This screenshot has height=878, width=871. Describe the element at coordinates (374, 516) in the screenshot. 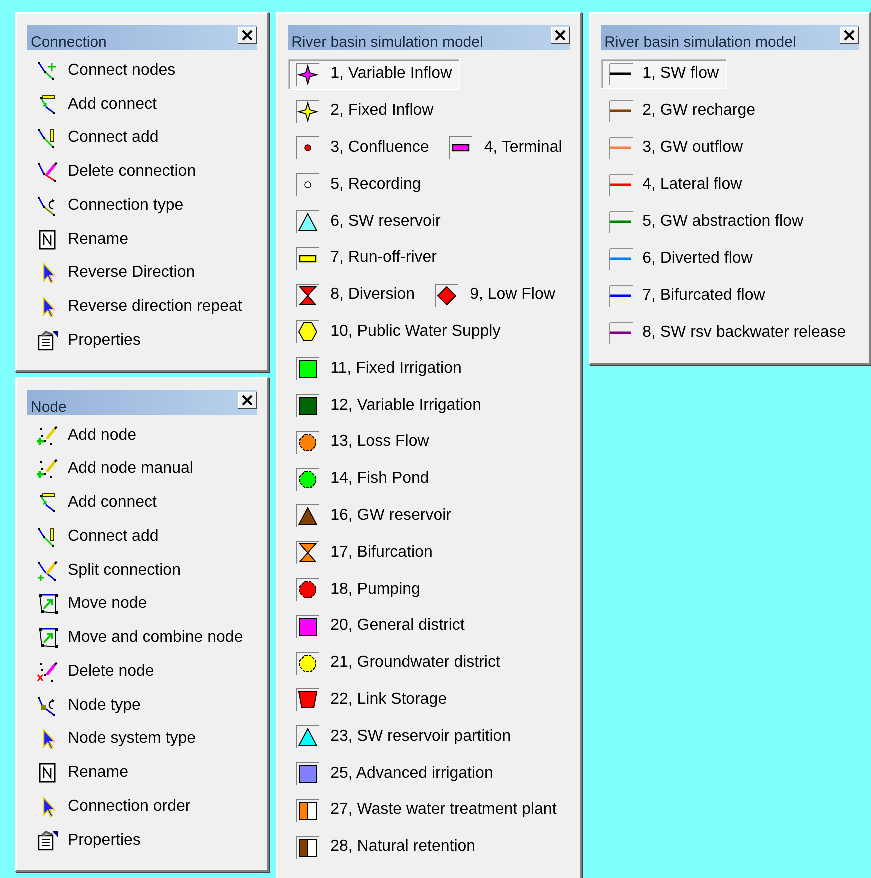

I see `legend-item: 16, GW reservoir` at that location.